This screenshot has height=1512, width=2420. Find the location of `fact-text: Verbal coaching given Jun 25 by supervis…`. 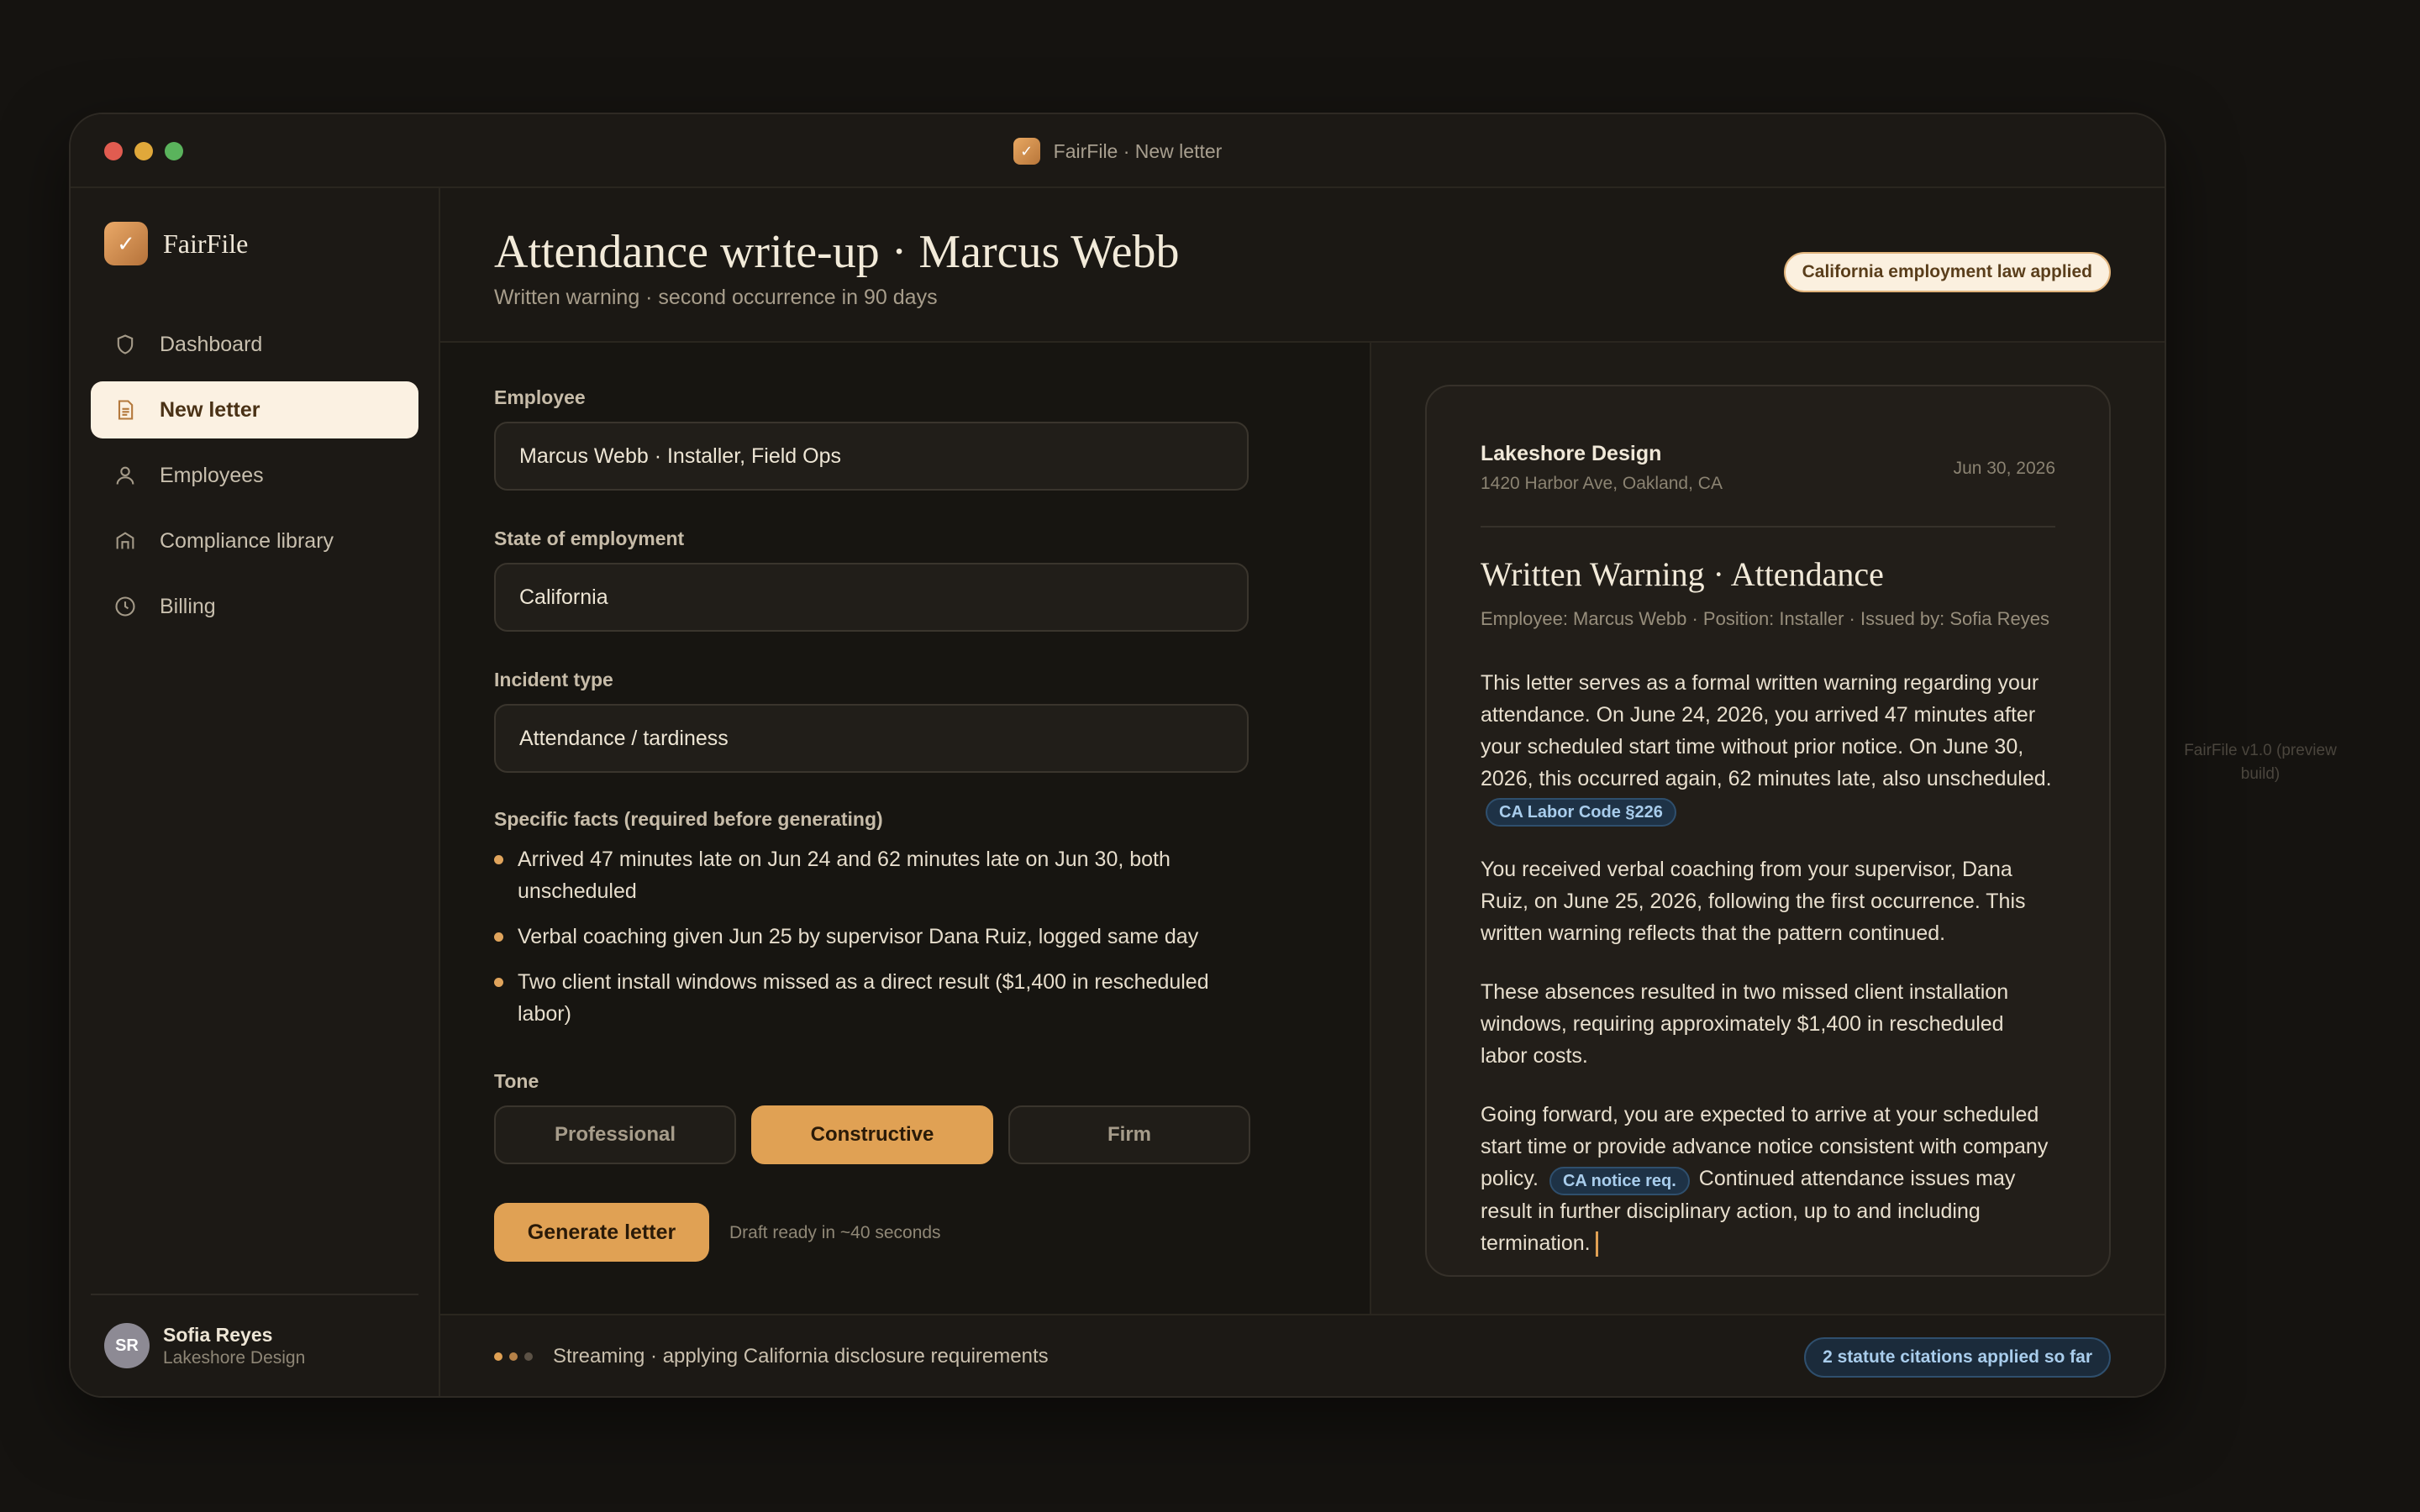

fact-text: Verbal coaching given Jun 25 by supervis… is located at coordinates (858, 936).